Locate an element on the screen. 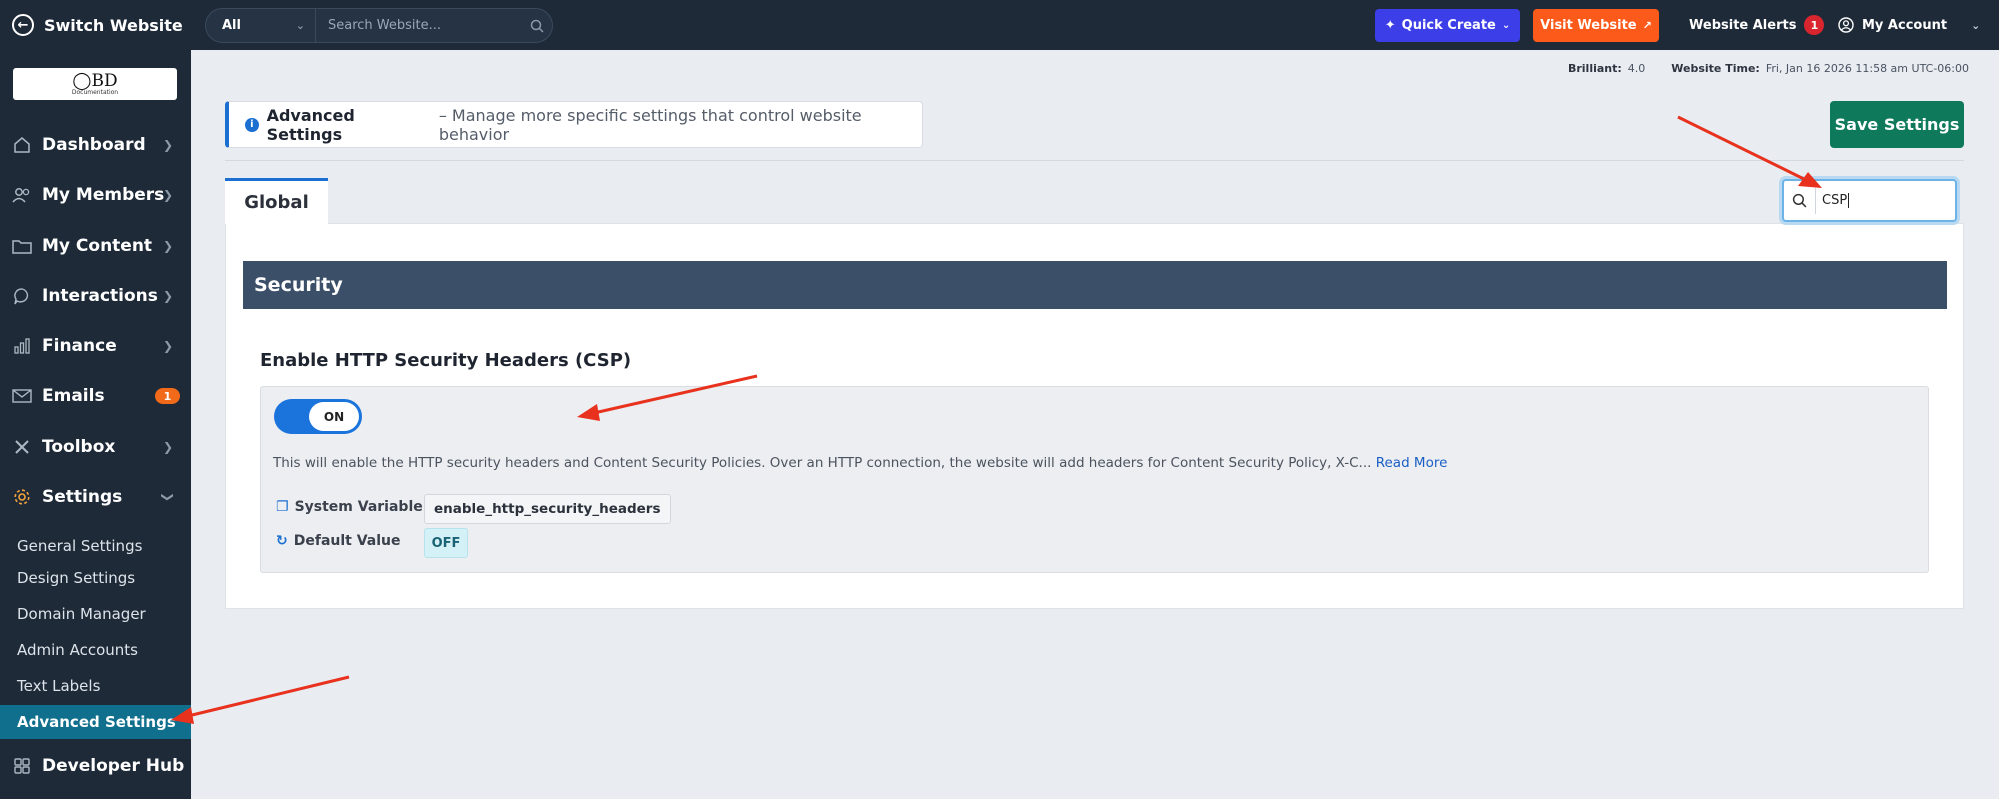 This screenshot has height=799, width=1999. home-icon is located at coordinates (22, 145).